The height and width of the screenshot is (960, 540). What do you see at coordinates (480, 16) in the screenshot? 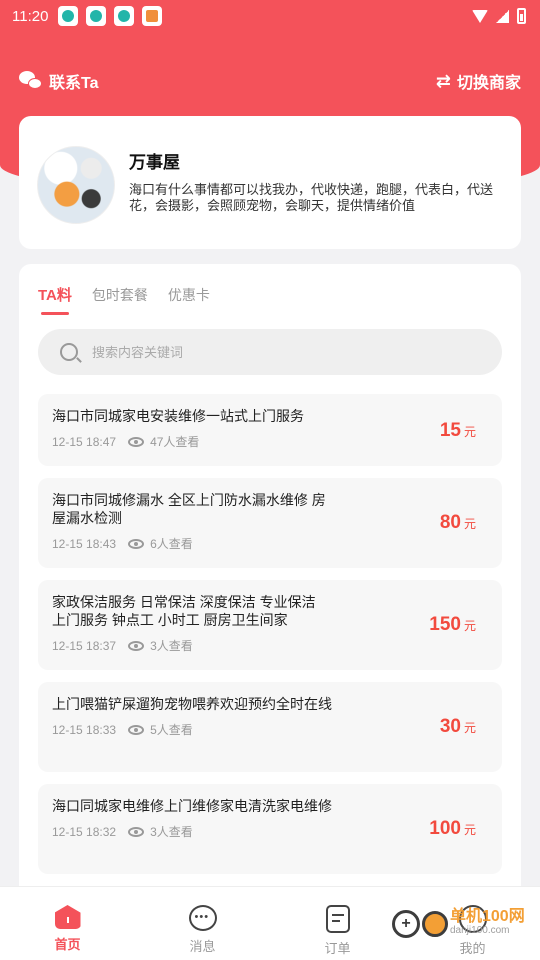
I see `wifi-icon` at bounding box center [480, 16].